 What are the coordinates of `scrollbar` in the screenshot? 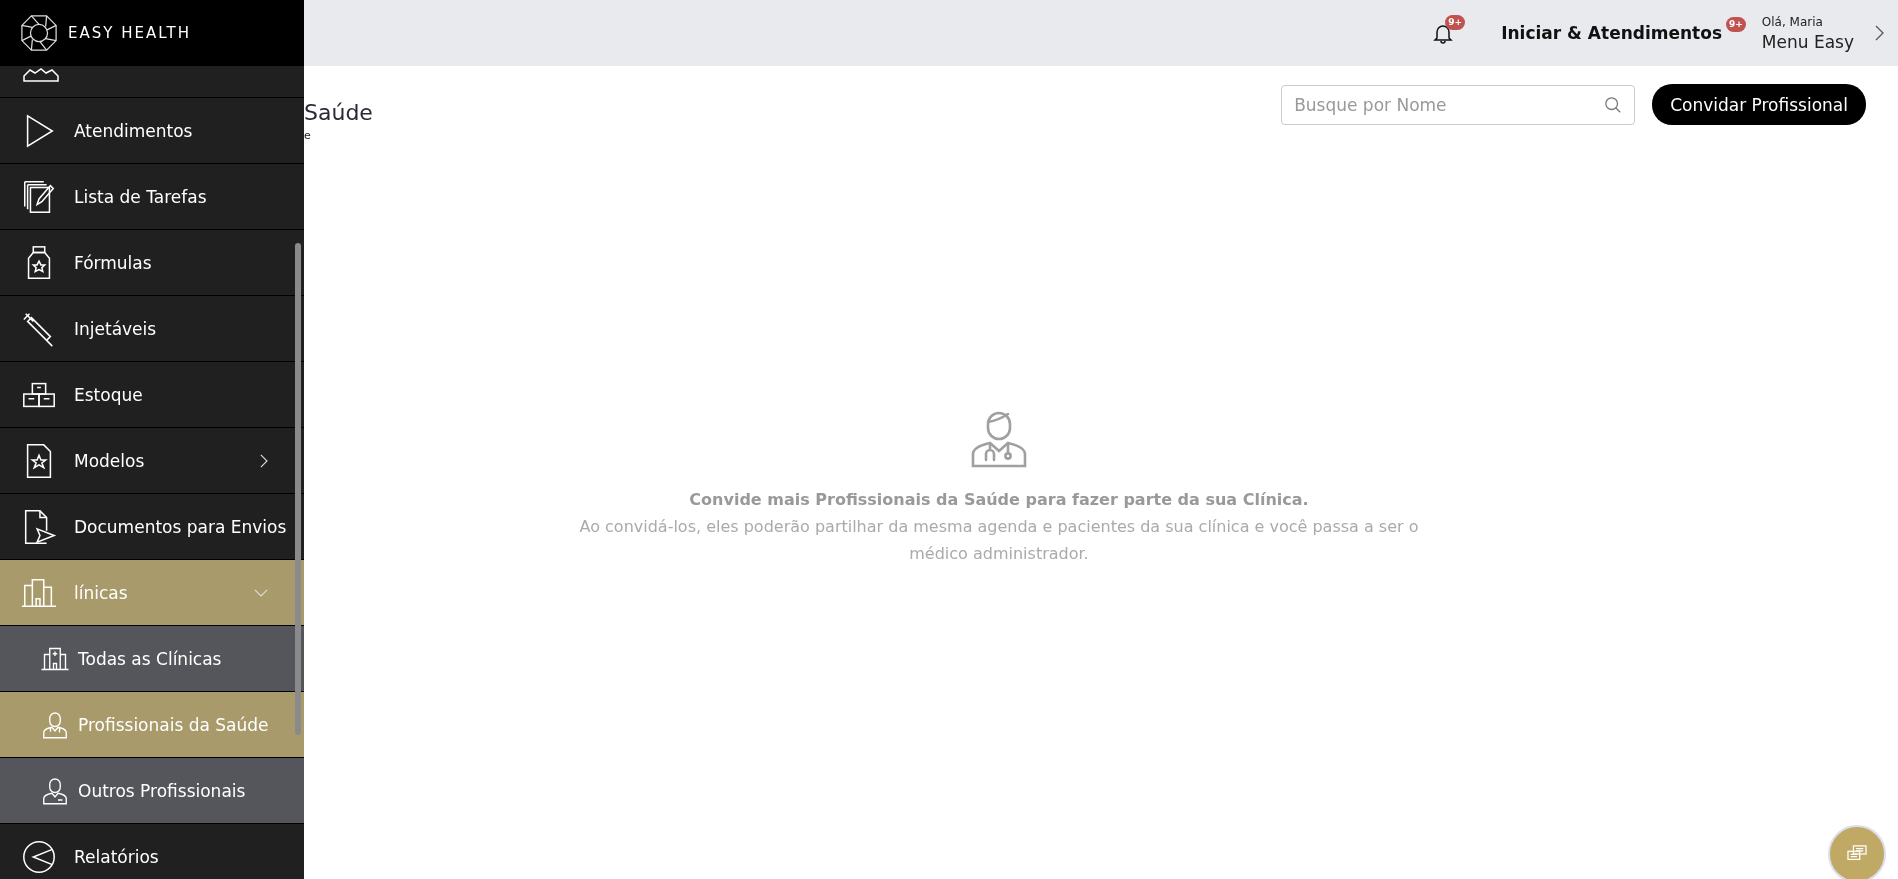 It's located at (298, 489).